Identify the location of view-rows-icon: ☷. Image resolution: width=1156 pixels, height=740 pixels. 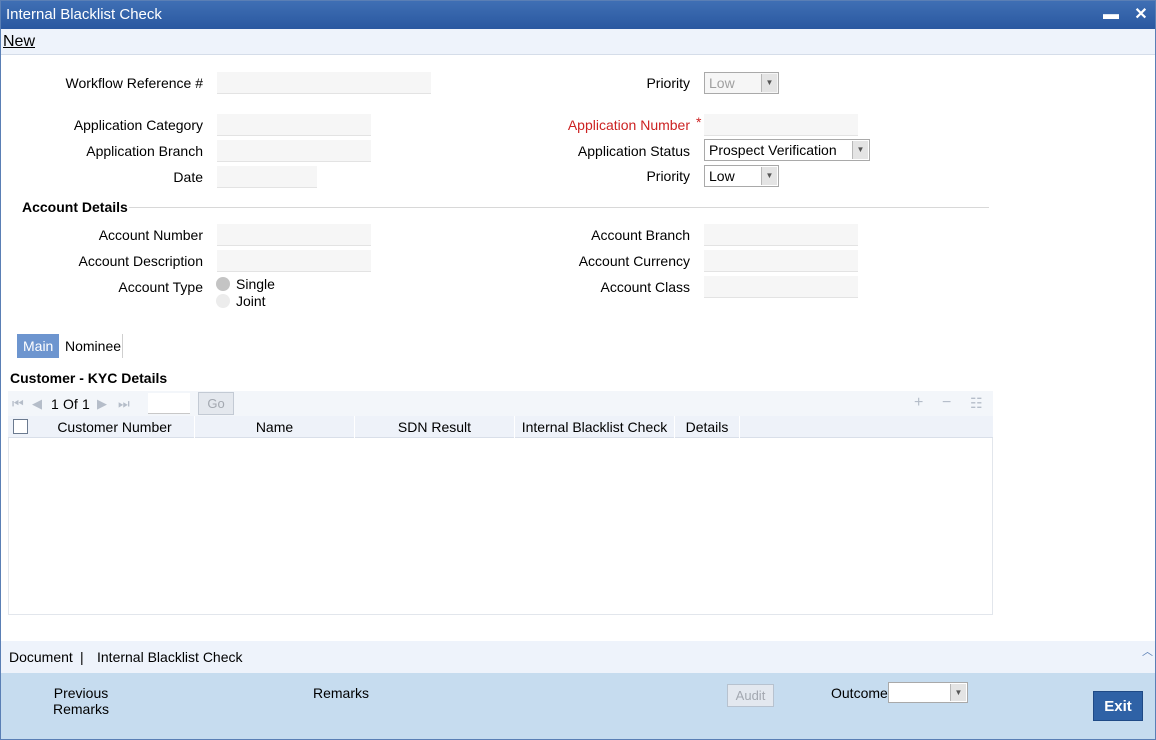
(976, 403).